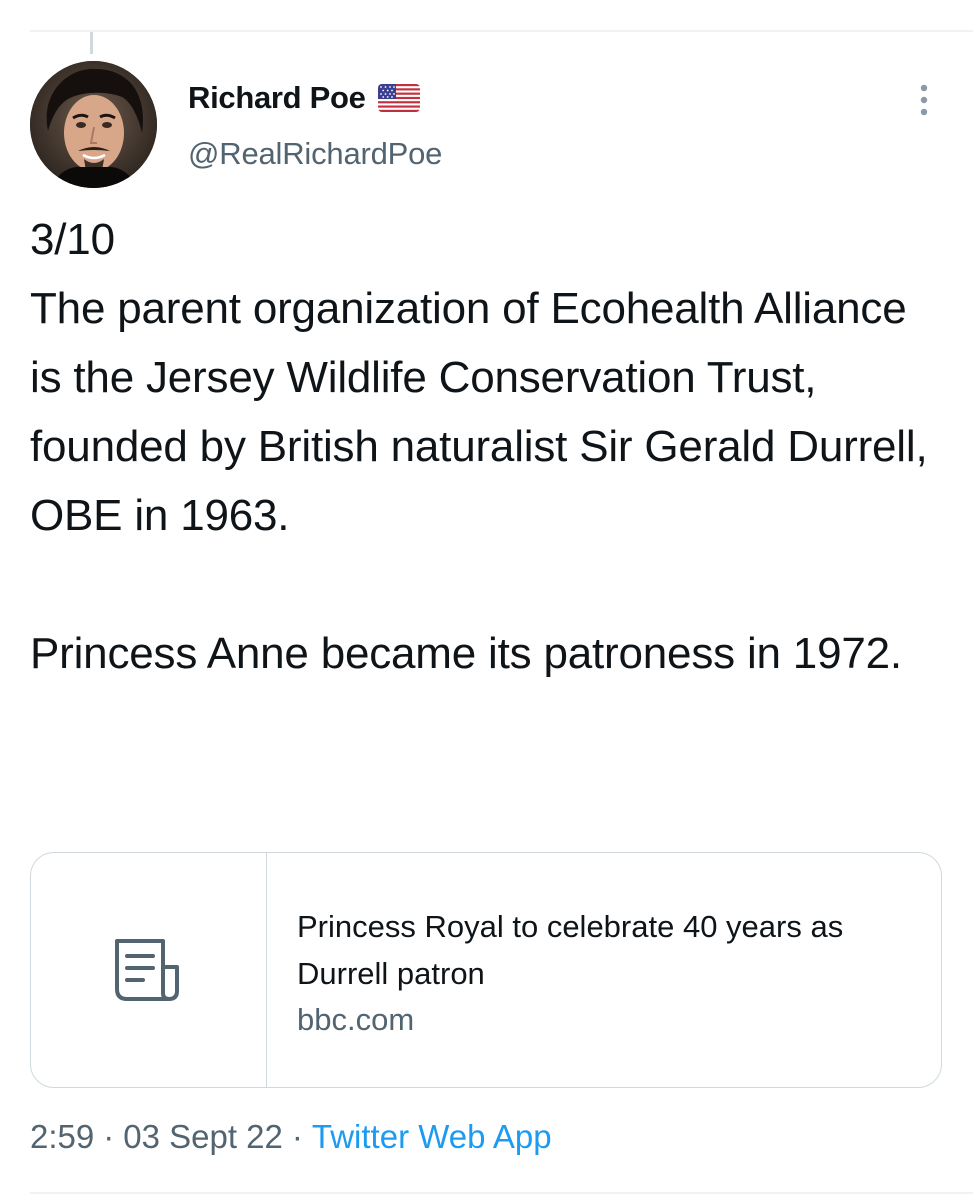  I want to click on more-vertical-icon, so click(924, 100).